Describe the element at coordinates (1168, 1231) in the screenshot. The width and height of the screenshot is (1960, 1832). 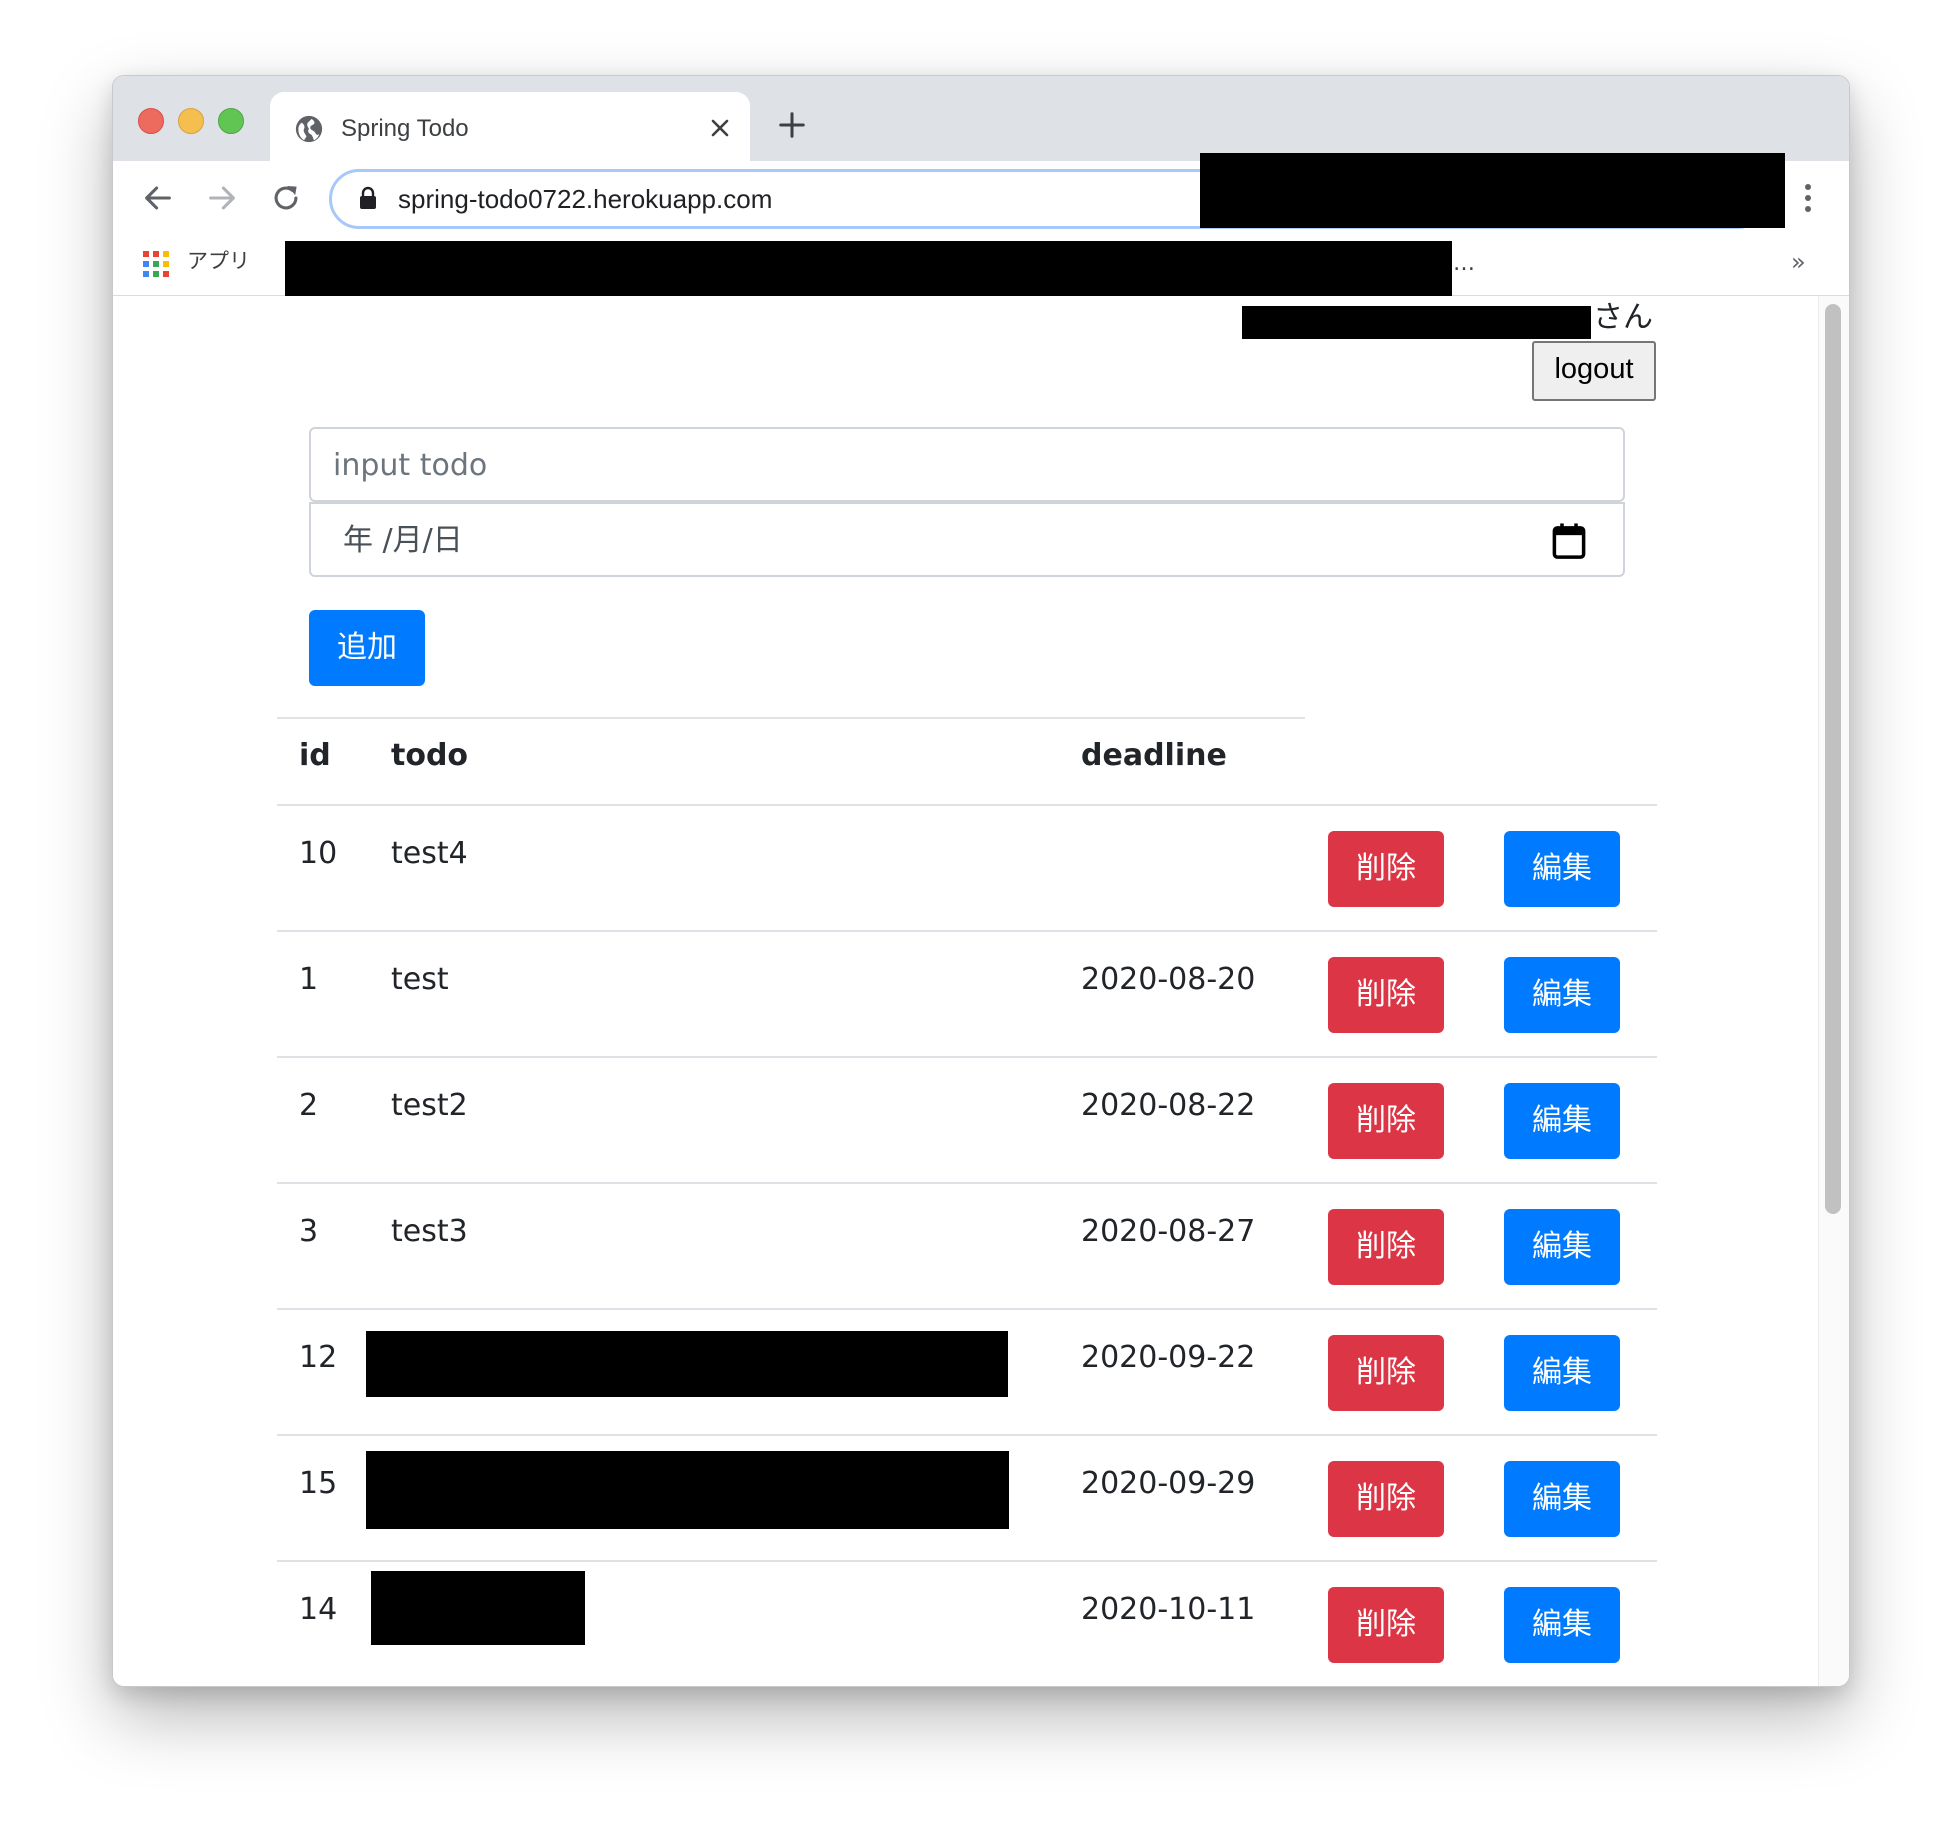
I see `cell-deadline: 2020-08-27` at that location.